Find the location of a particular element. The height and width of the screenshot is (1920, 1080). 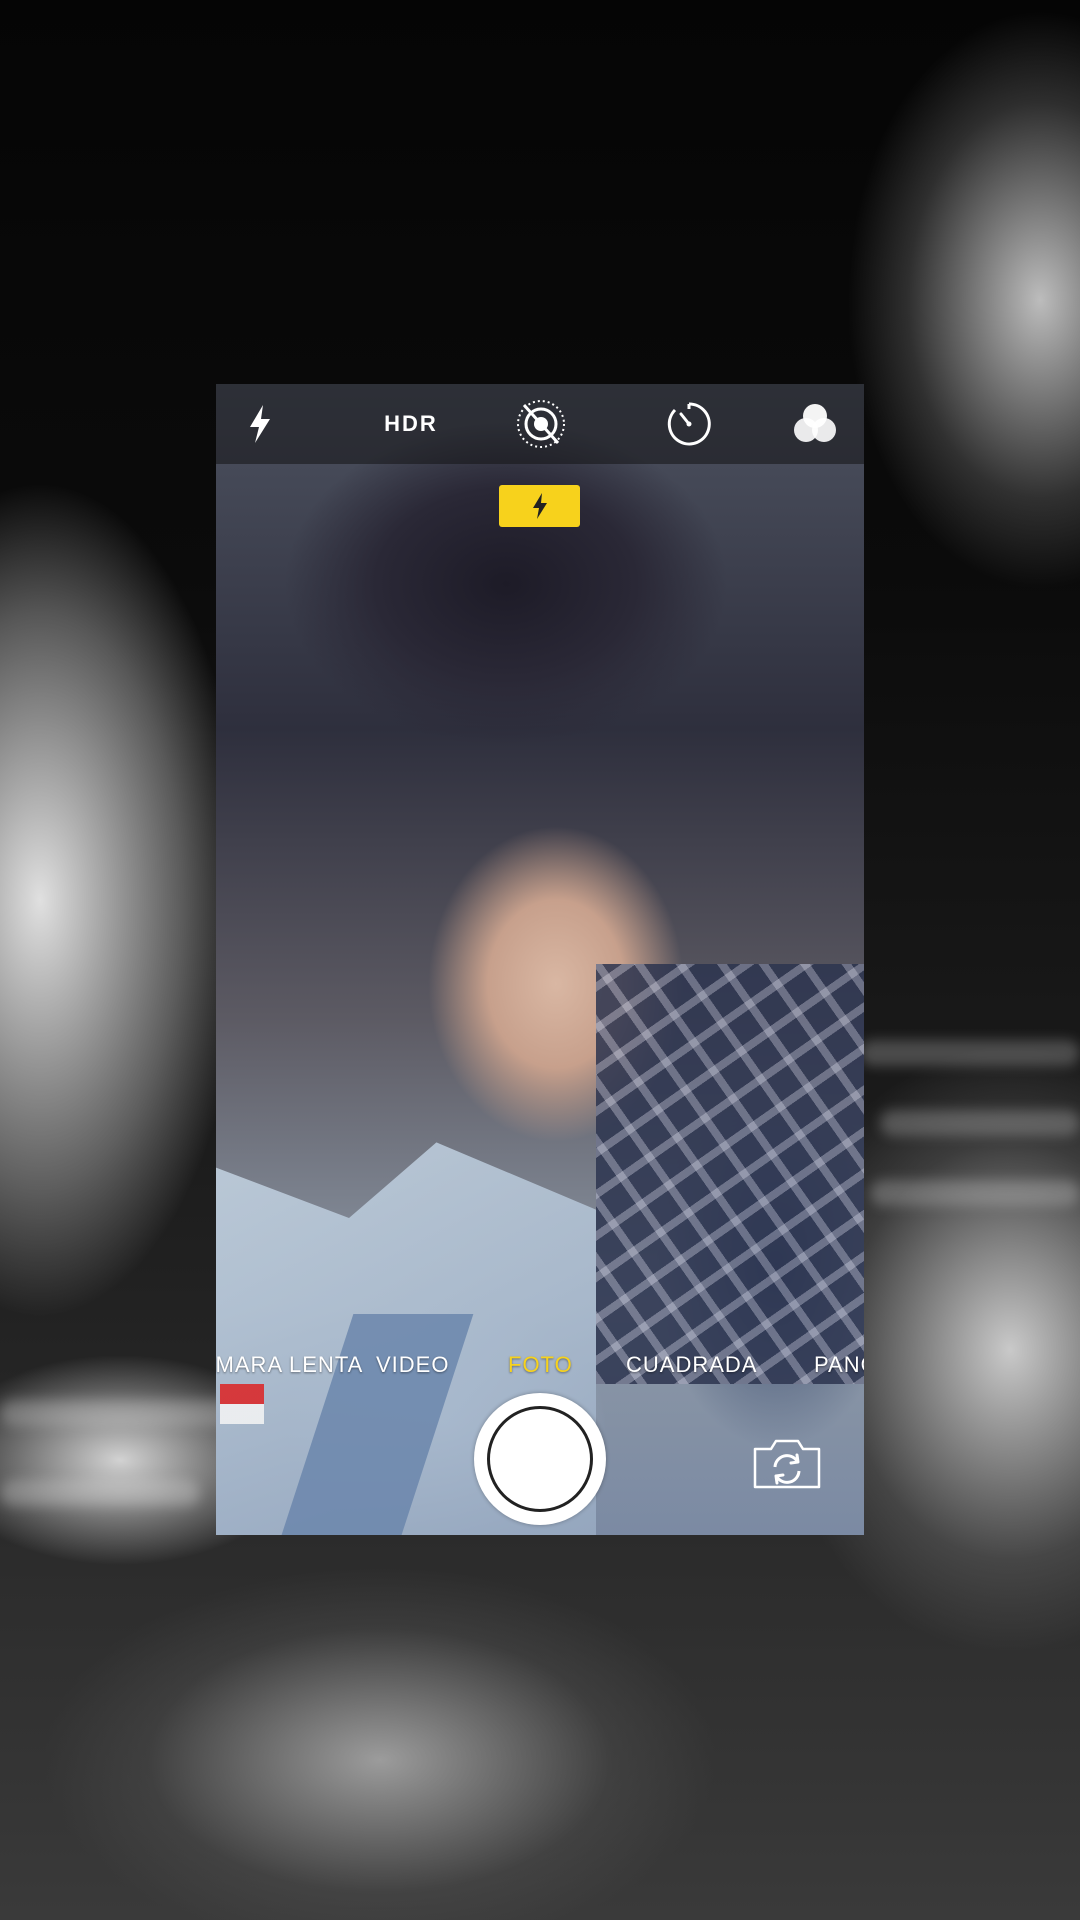

switch-camera-icon is located at coordinates (787, 1464).